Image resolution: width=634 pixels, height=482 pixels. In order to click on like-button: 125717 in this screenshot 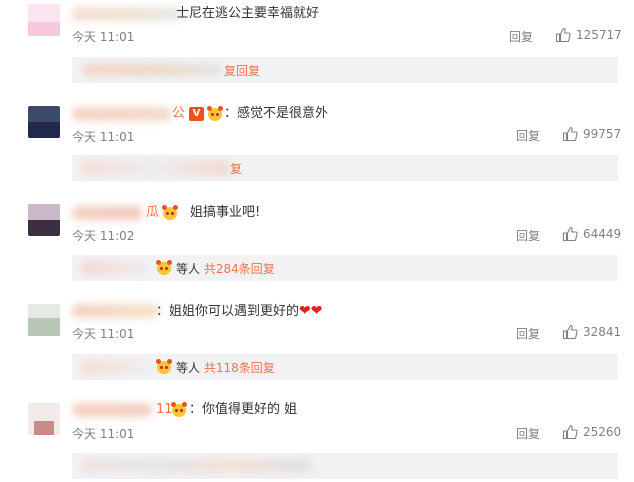, I will do `click(588, 35)`.